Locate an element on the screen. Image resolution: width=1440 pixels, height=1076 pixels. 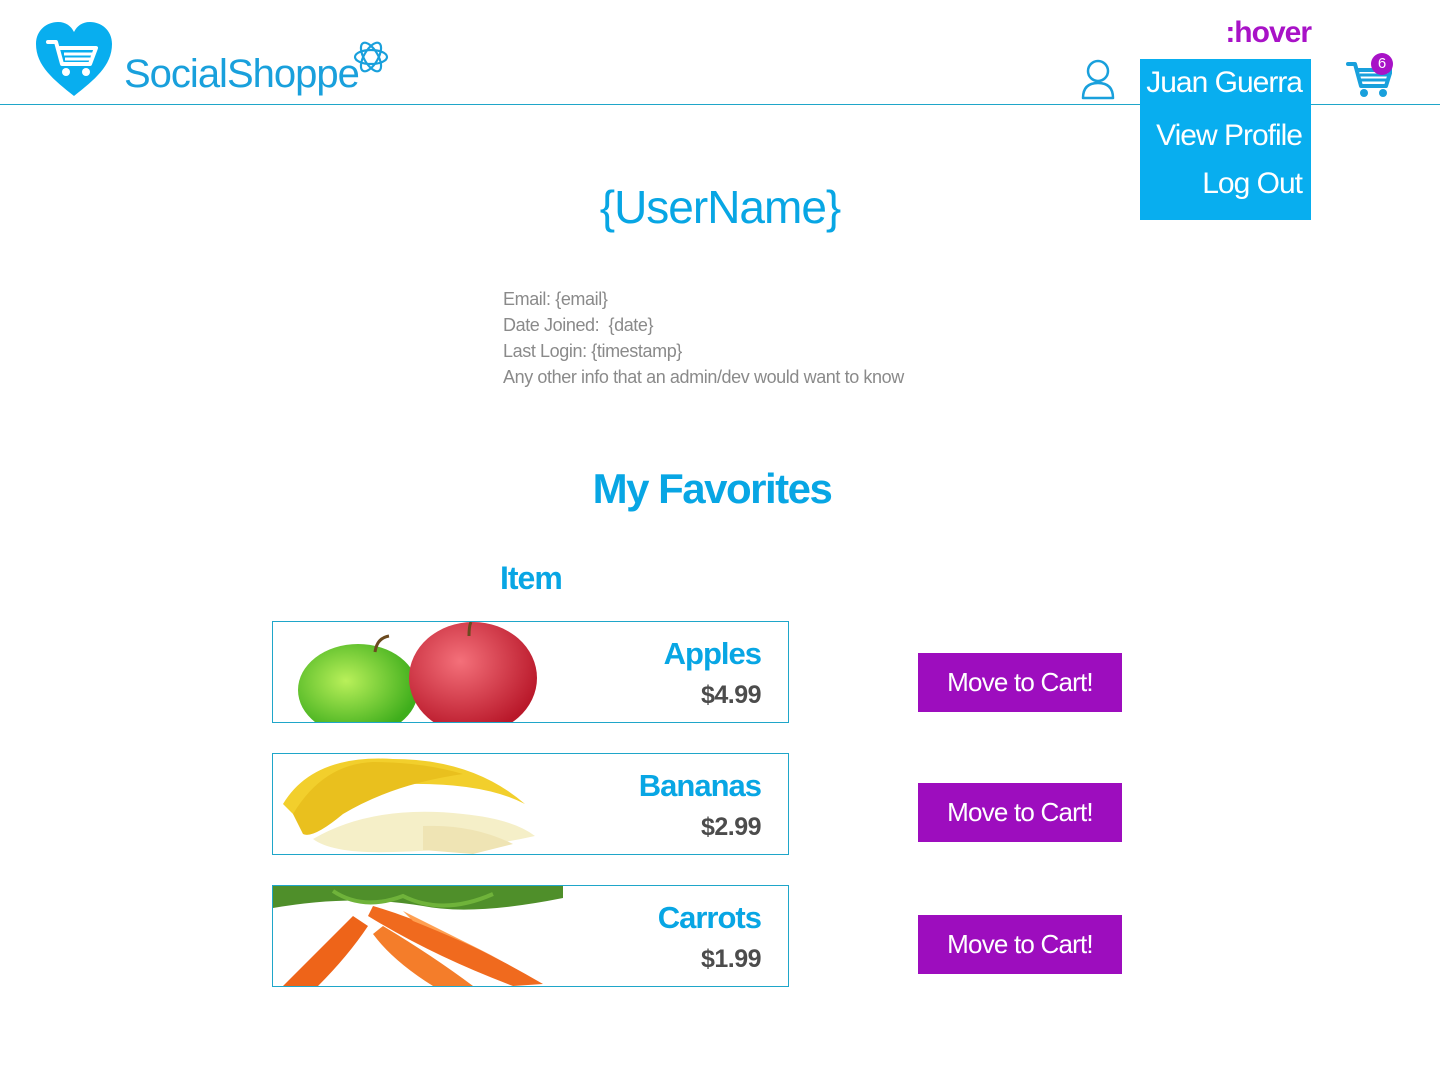
brand-name-part2: Shoppe is located at coordinates (293, 74).